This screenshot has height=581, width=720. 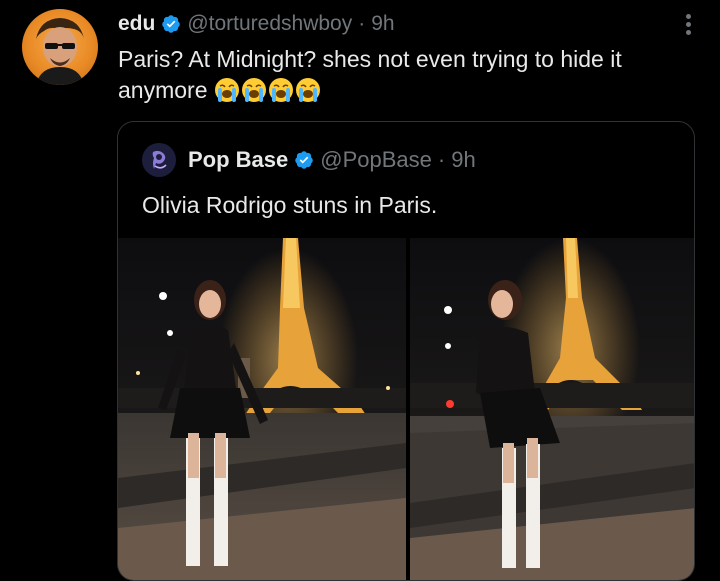 What do you see at coordinates (163, 90) in the screenshot?
I see `tweet-text-line-2: anymore` at bounding box center [163, 90].